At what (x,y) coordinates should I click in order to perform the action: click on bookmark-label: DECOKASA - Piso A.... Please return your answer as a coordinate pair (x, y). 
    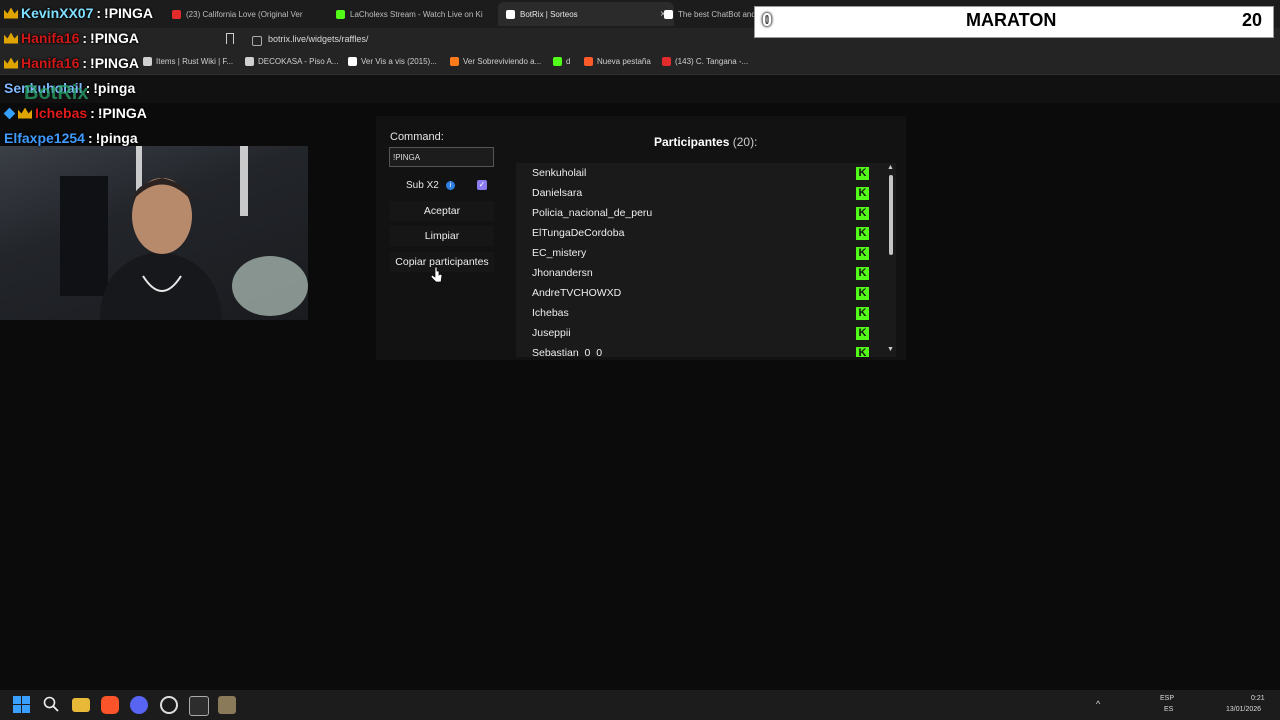
    Looking at the image, I should click on (298, 61).